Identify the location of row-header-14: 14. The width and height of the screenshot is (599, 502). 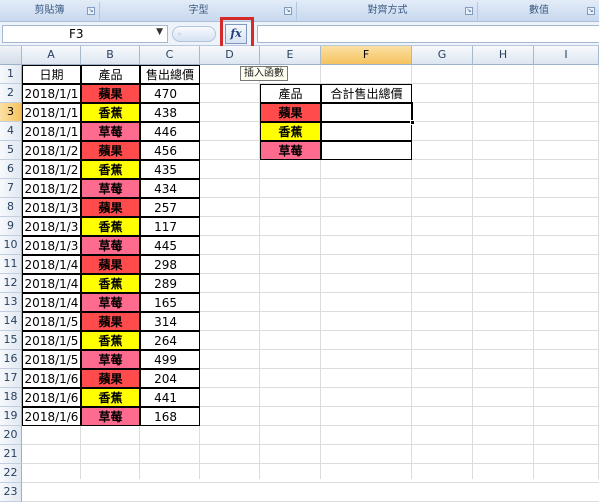
(11, 321).